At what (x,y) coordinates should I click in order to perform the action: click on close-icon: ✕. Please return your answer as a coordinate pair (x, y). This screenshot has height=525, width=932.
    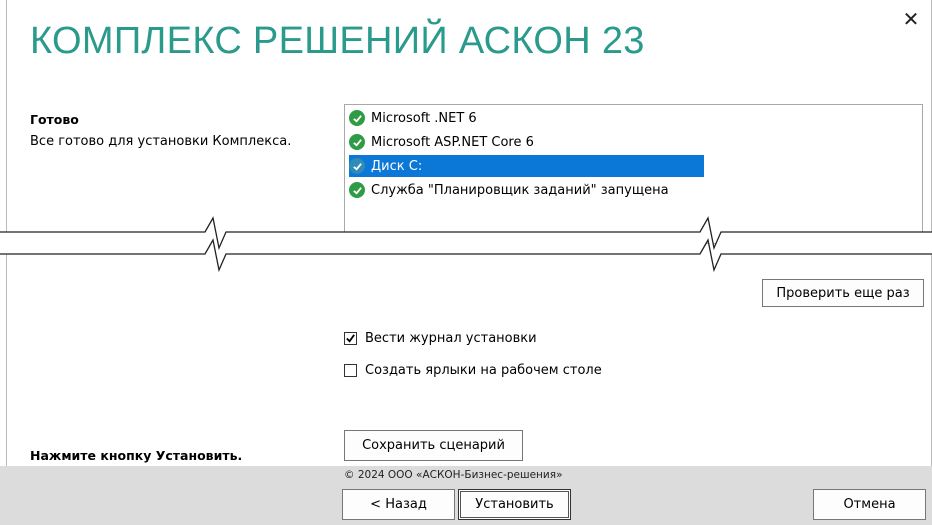
    Looking at the image, I should click on (911, 19).